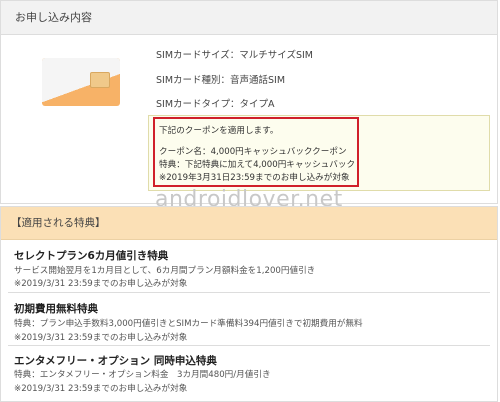 The image size is (500, 402). Describe the element at coordinates (219, 131) in the screenshot. I see `coupon-intro: 下記のクーポンを適用します。` at that location.